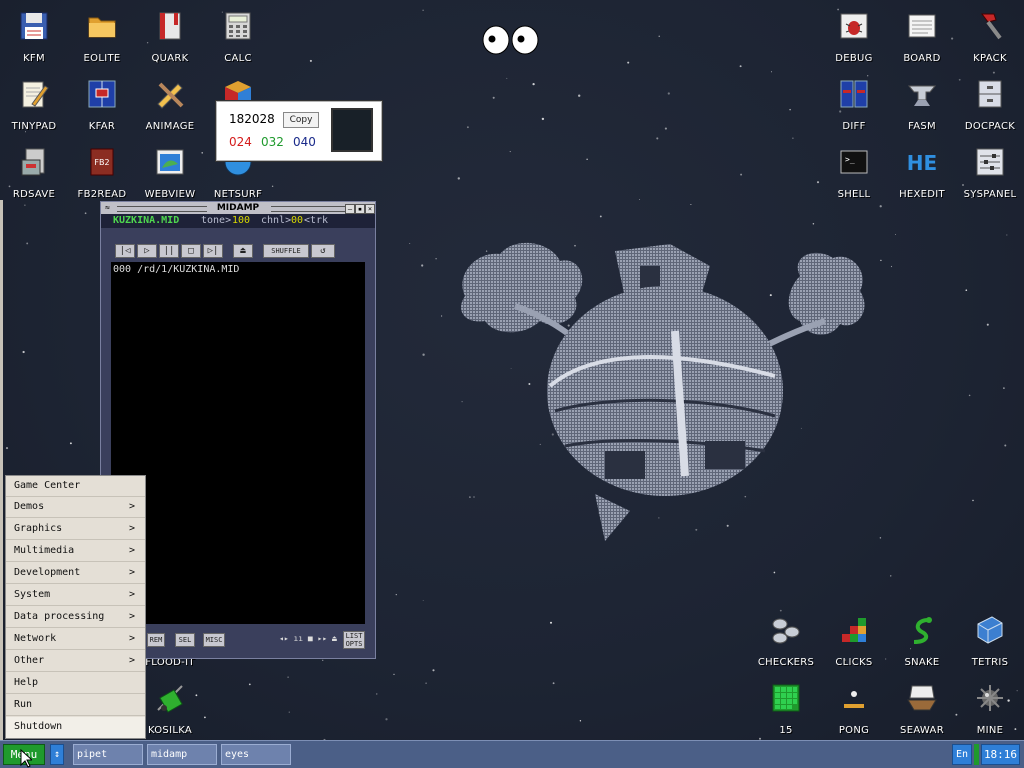 The height and width of the screenshot is (768, 1024). Describe the element at coordinates (990, 162) in the screenshot. I see `sliders-icon` at that location.